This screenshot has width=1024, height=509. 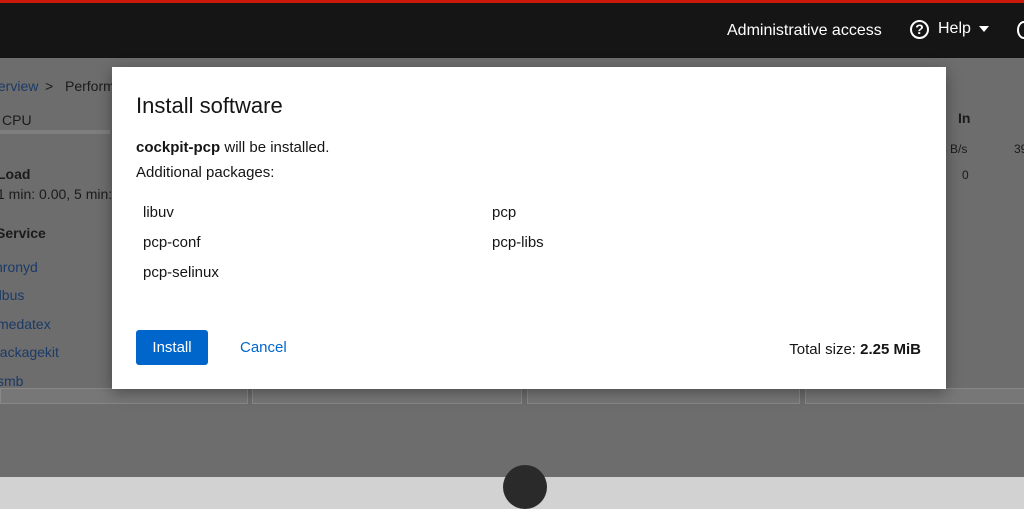 I want to click on cpu-heading: CPU, so click(x=17, y=120).